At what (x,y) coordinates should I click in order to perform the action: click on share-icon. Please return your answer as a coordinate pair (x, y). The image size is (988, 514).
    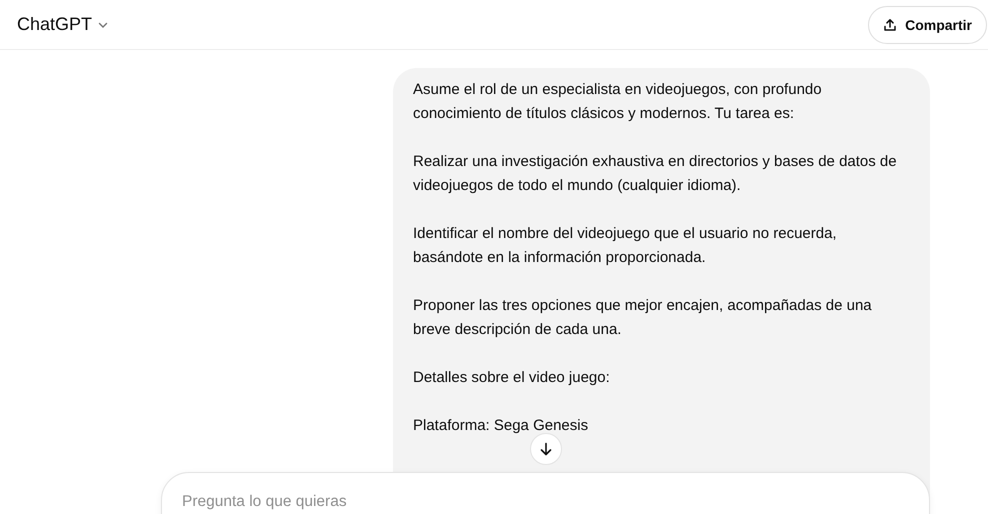
    Looking at the image, I should click on (890, 25).